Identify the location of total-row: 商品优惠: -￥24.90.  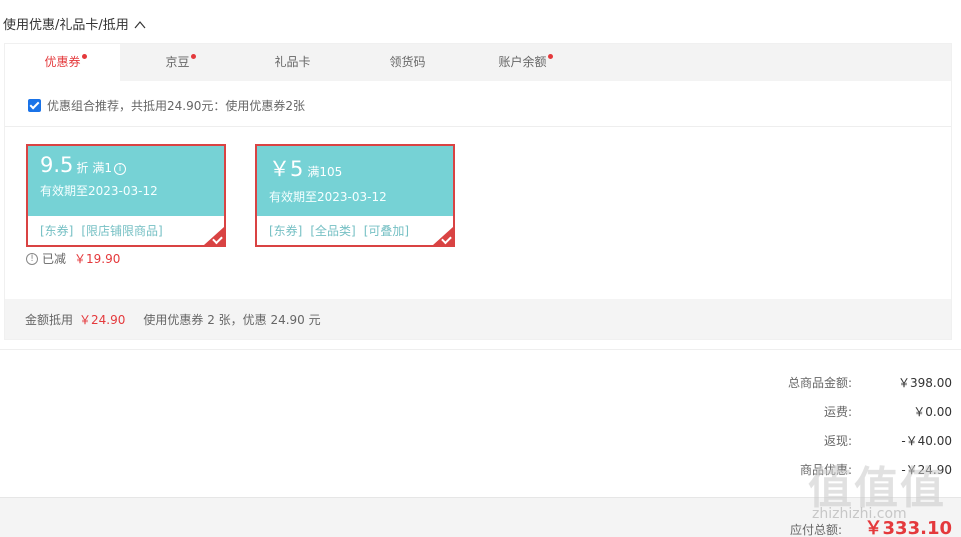
(827, 475).